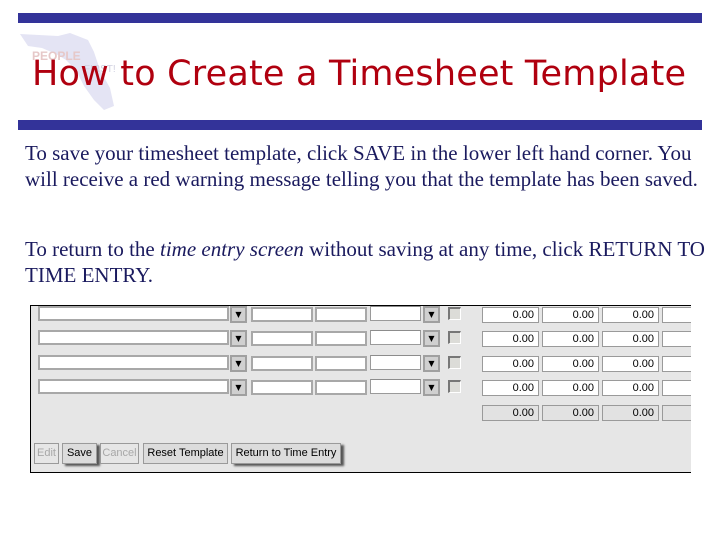 The width and height of the screenshot is (720, 540). Describe the element at coordinates (185, 453) in the screenshot. I see `reset-template-button: Reset Template` at that location.